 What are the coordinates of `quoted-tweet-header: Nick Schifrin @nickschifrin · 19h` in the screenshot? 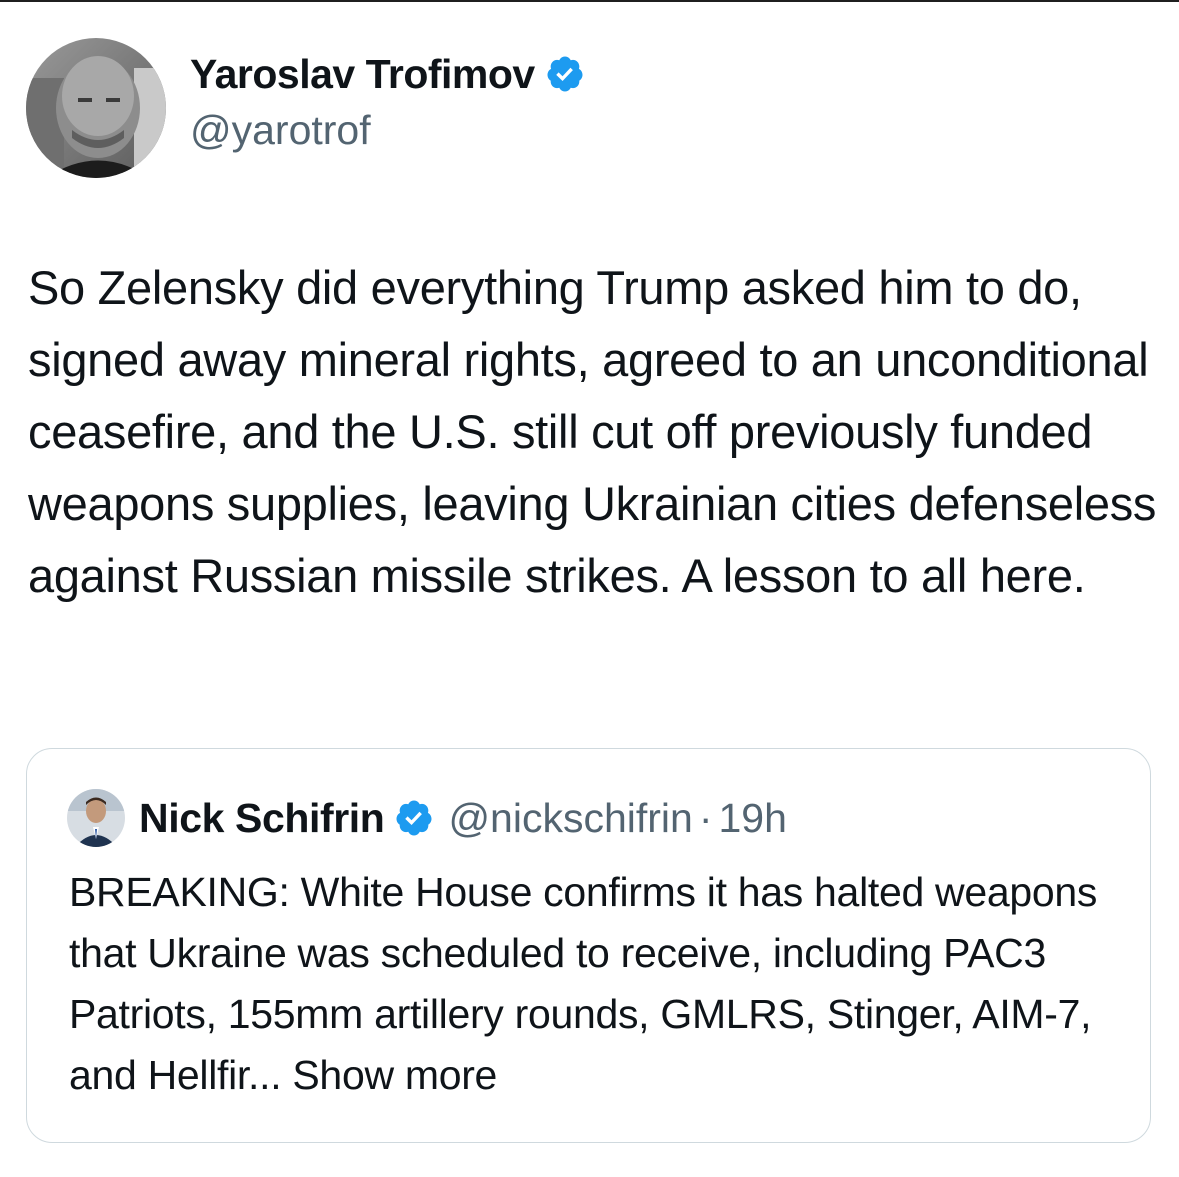 It's located at (427, 818).